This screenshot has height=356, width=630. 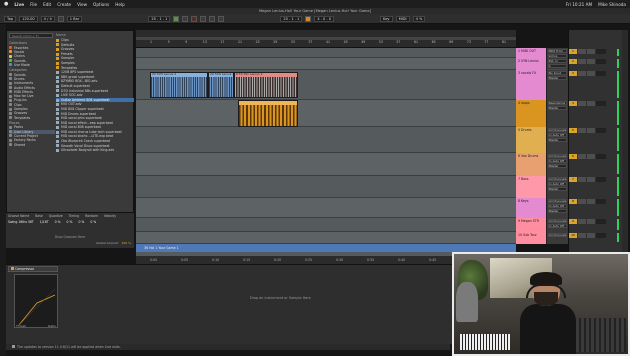 What do you see at coordinates (74, 18) in the screenshot?
I see `quantize-menu: 1 Bar` at bounding box center [74, 18].